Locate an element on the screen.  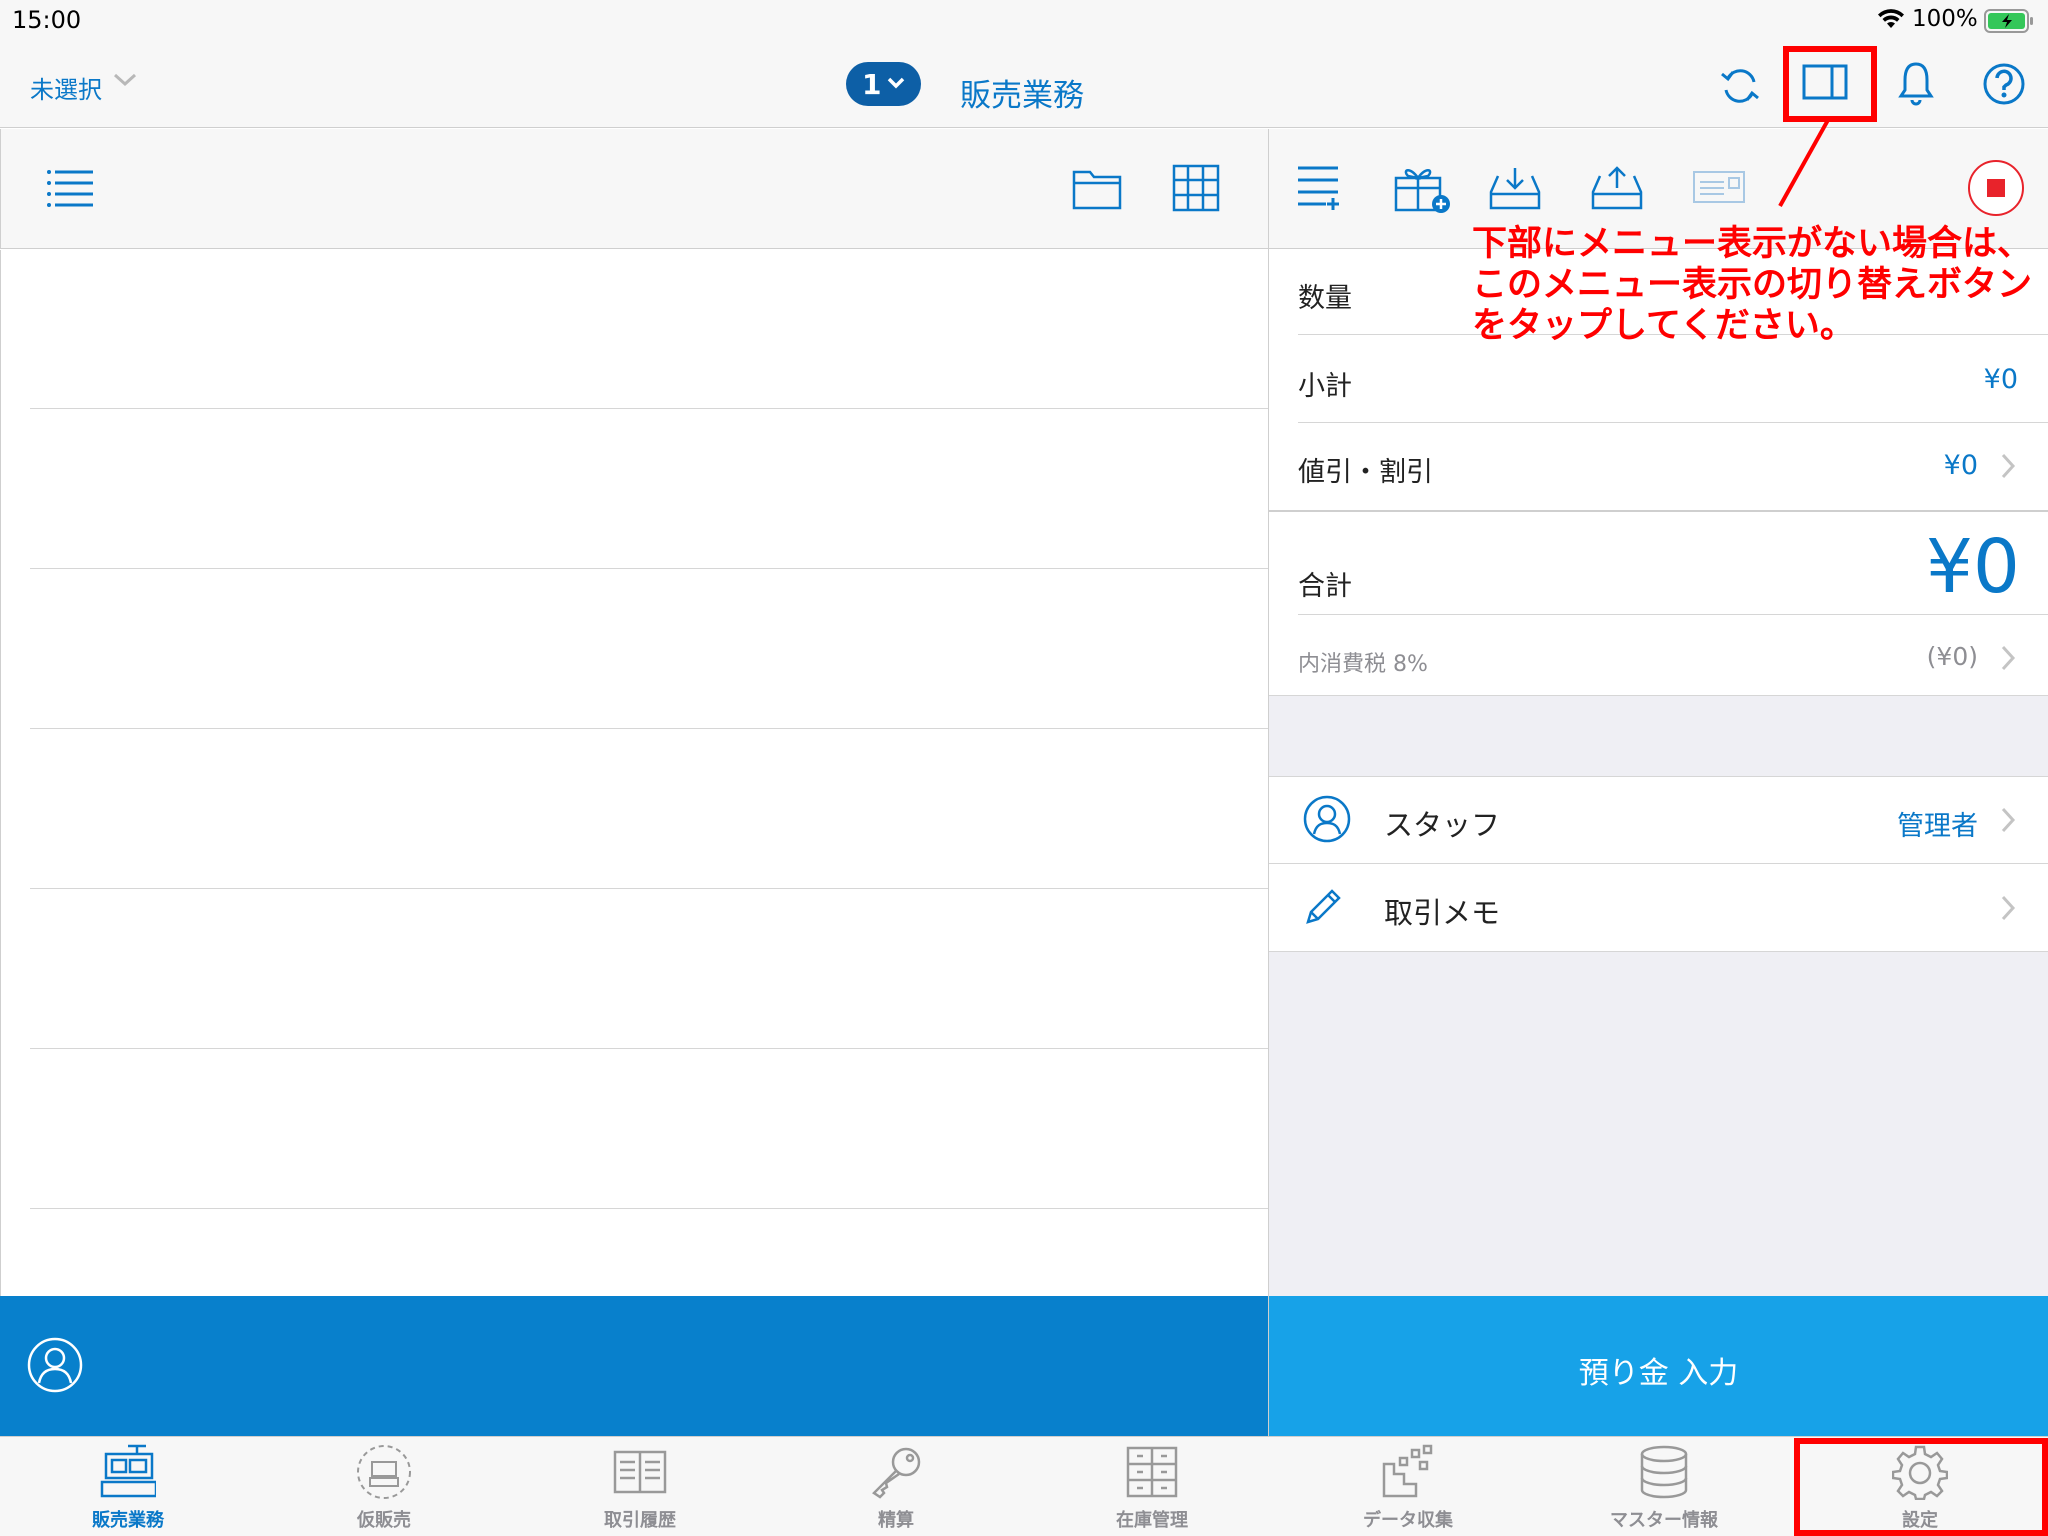
battery-percent: 100% is located at coordinates (1945, 19).